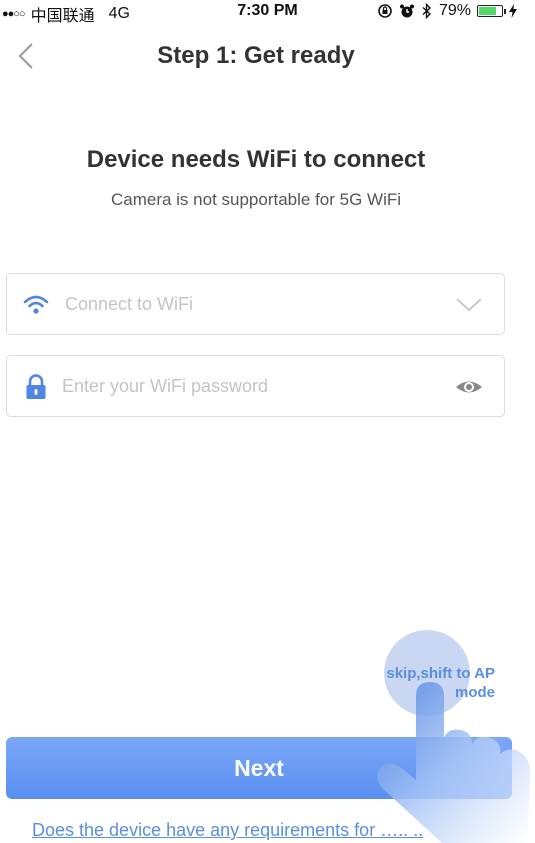 This screenshot has height=843, width=535. I want to click on hand-pointer-icon, so click(454, 762).